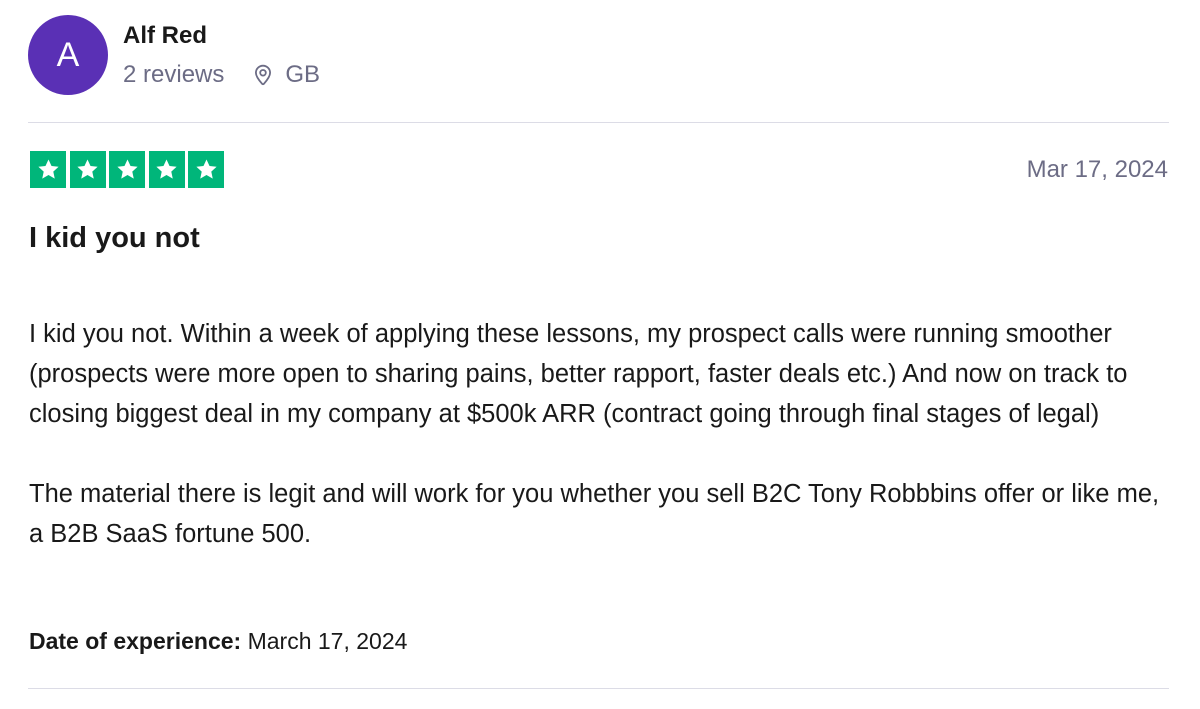 This screenshot has width=1200, height=709. I want to click on consumer-location: GB, so click(285, 75).